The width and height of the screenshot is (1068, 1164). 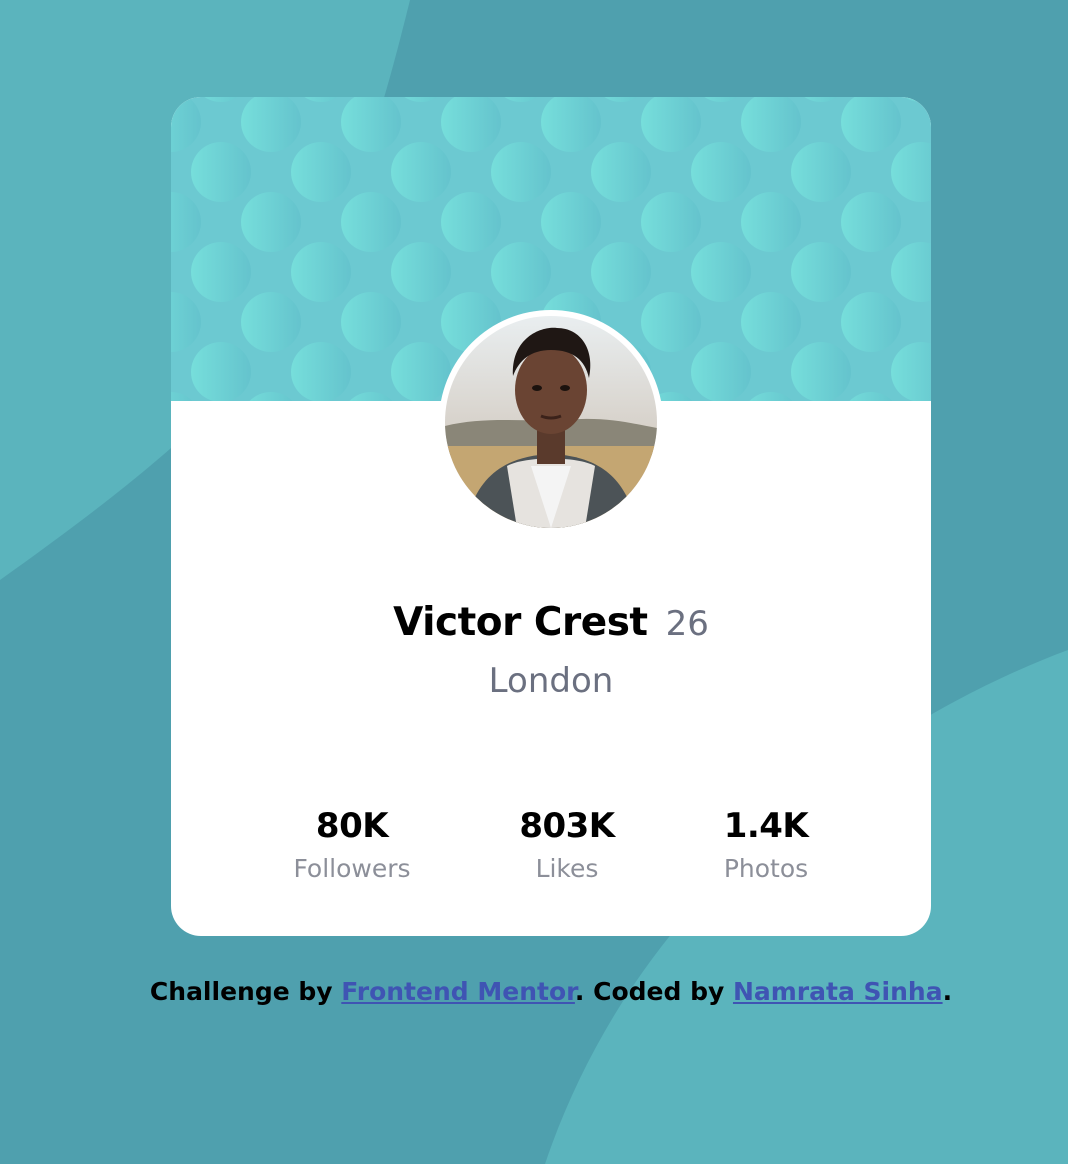 What do you see at coordinates (766, 826) in the screenshot?
I see `stat-value: 1.4K` at bounding box center [766, 826].